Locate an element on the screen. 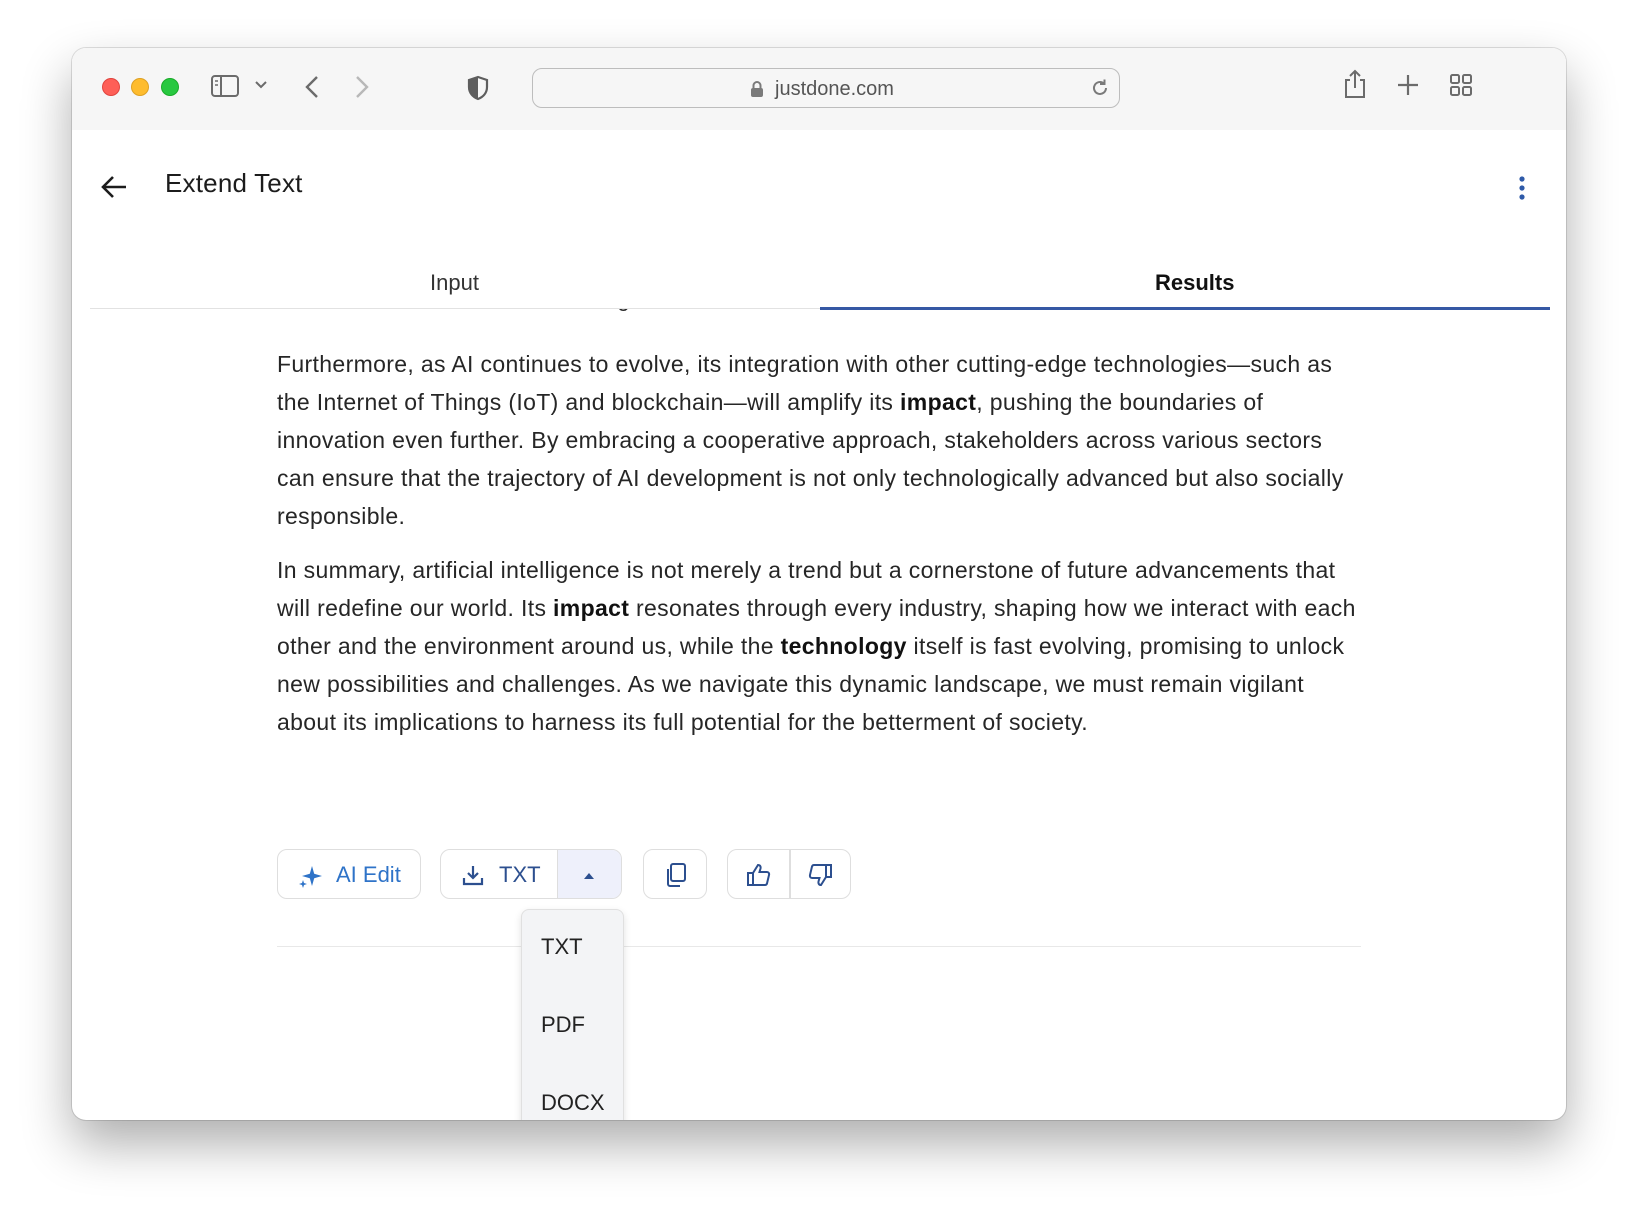 The height and width of the screenshot is (1215, 1637). zoom-window-button is located at coordinates (170, 87).